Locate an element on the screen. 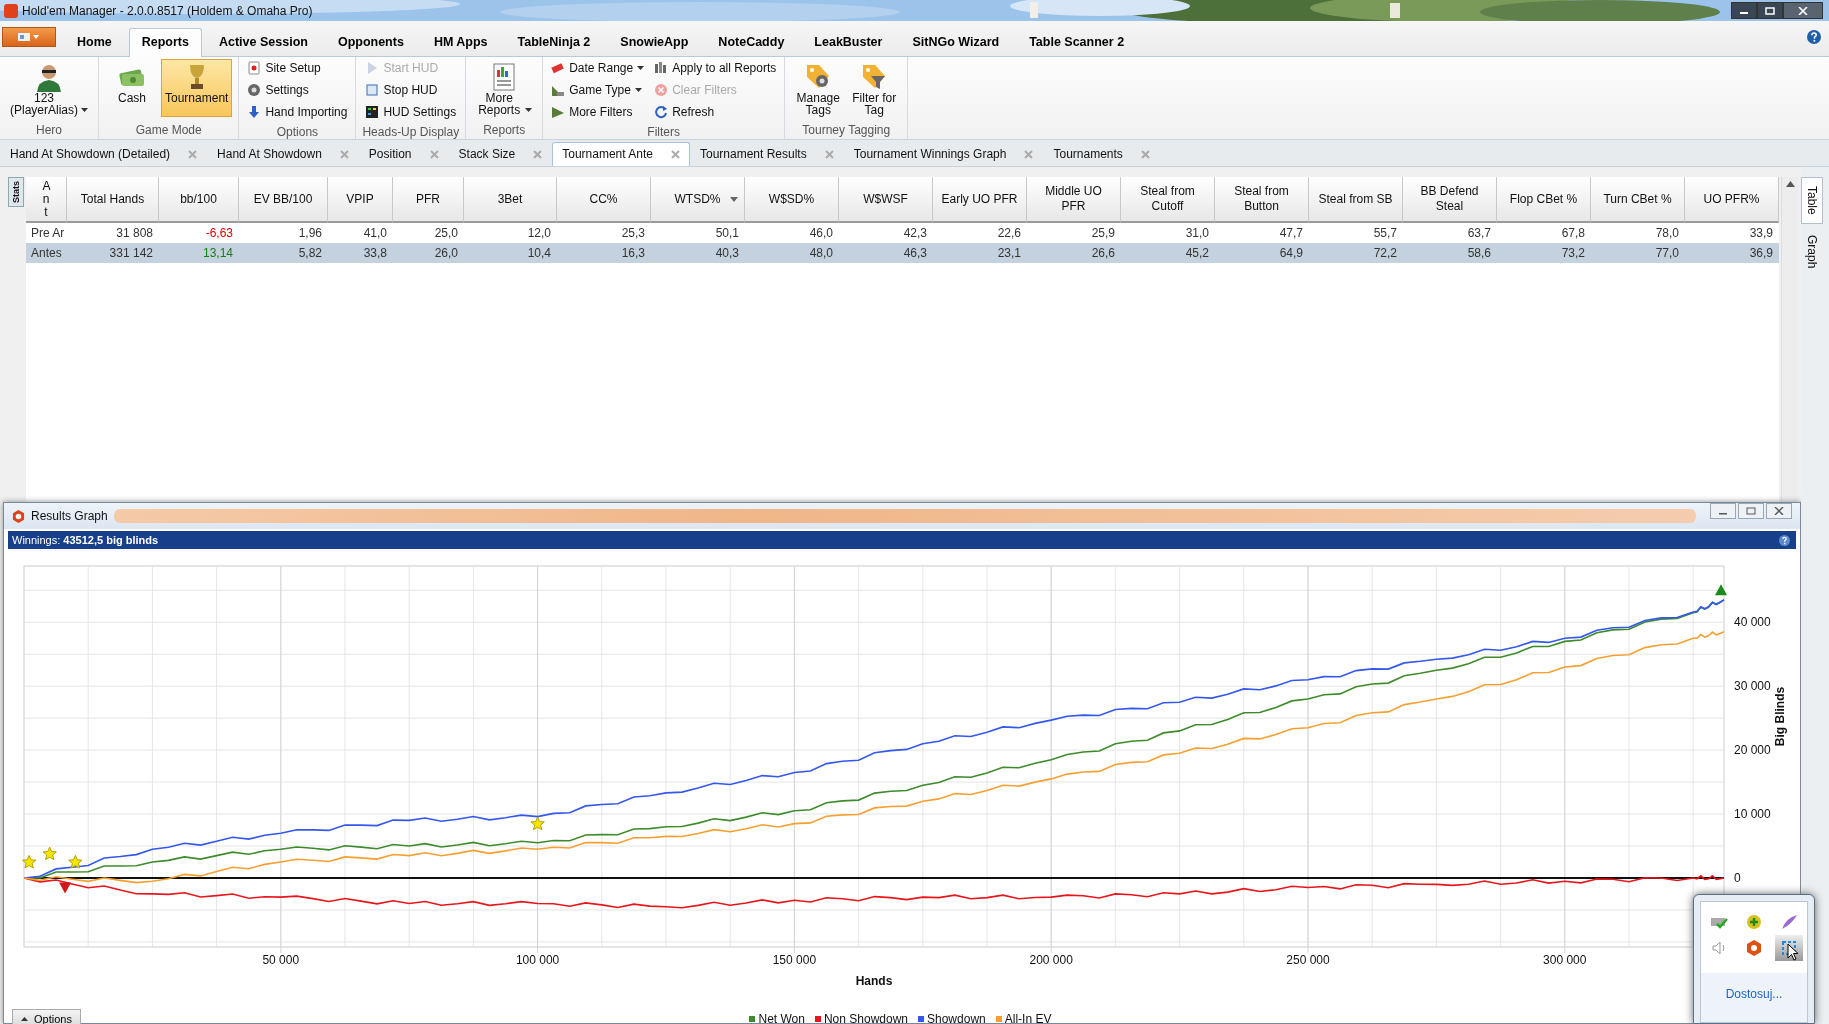 This screenshot has width=1829, height=1024. ribbon-button: Stop HUD is located at coordinates (411, 90).